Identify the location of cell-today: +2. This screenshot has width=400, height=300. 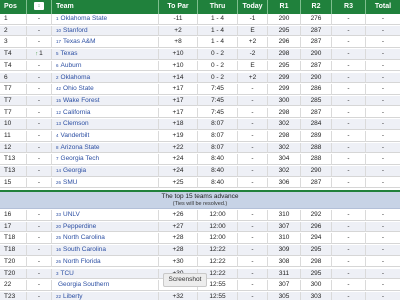
(253, 42).